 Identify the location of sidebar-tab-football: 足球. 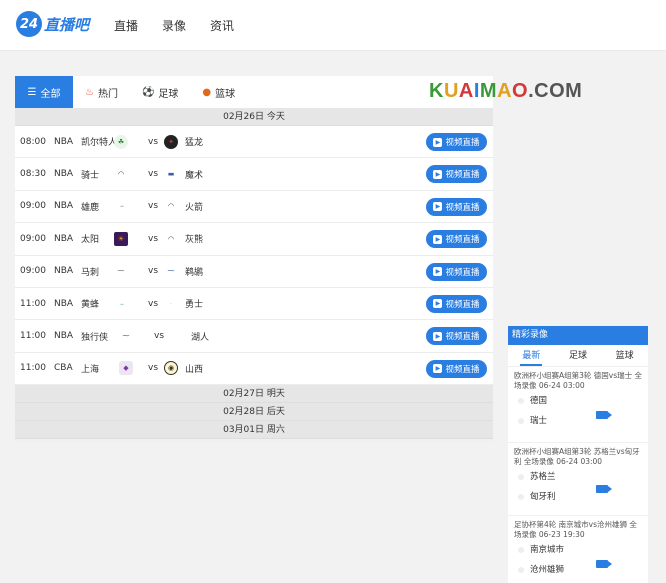
(578, 355).